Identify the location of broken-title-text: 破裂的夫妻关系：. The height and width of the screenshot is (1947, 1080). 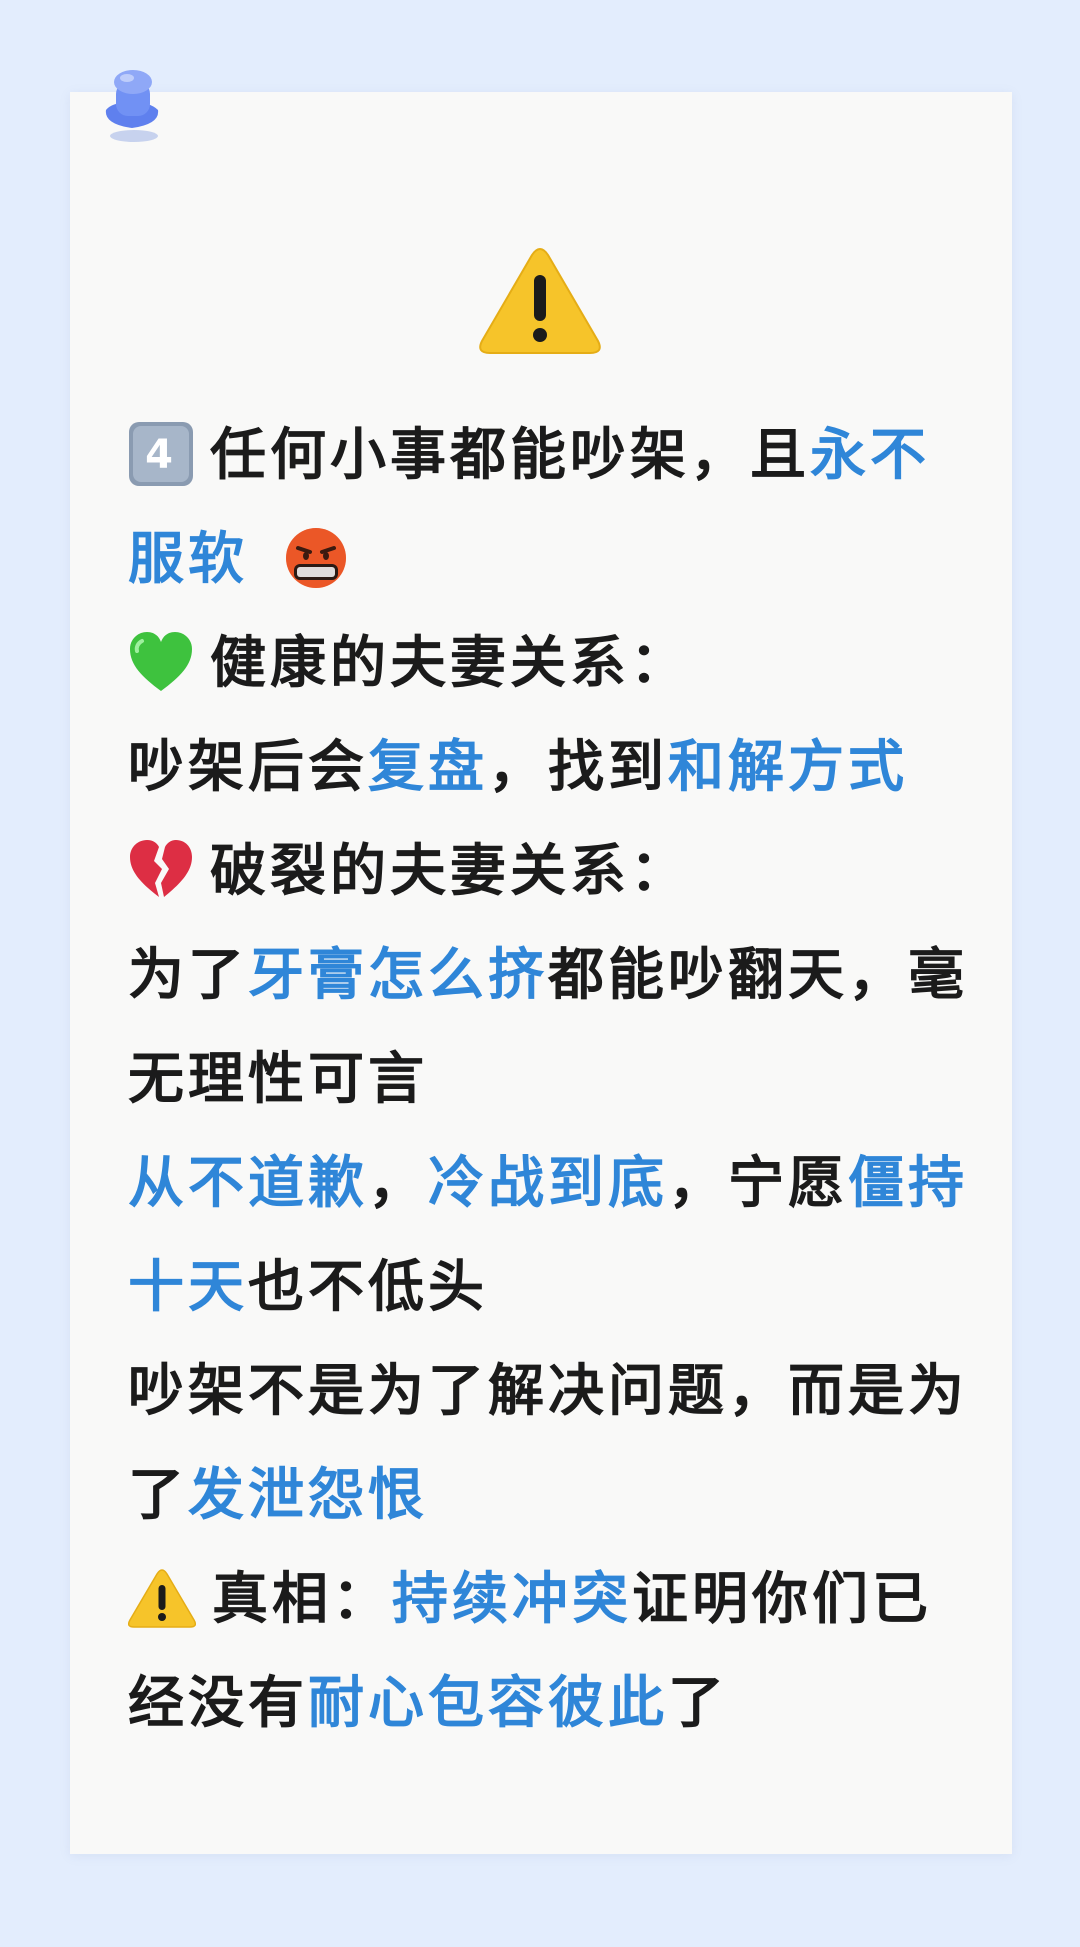
(450, 871).